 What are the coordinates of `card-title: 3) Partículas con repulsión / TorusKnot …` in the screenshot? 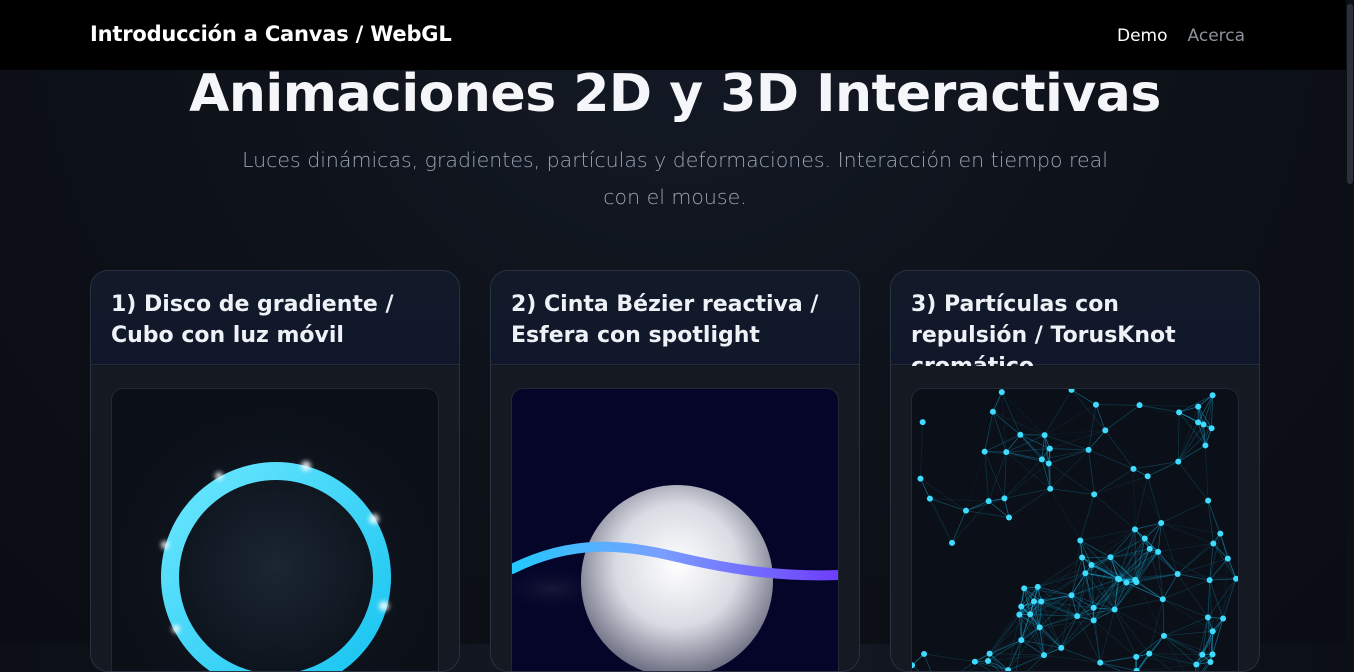 It's located at (1075, 318).